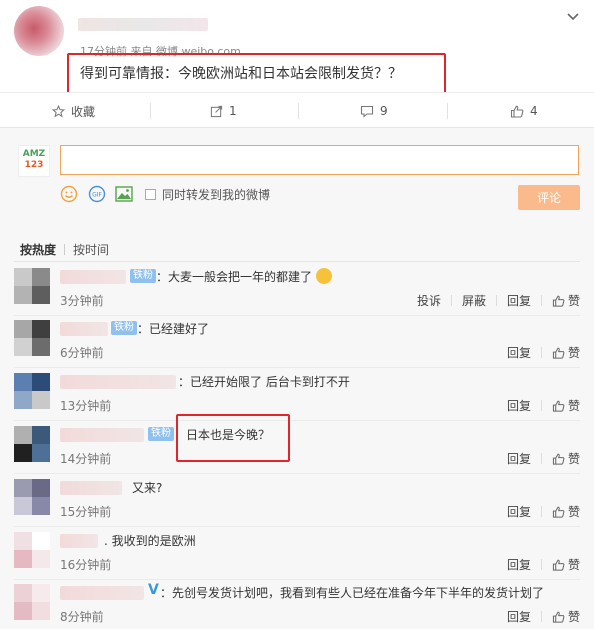 The height and width of the screenshot is (629, 594). I want to click on comment-button: 9, so click(374, 111).